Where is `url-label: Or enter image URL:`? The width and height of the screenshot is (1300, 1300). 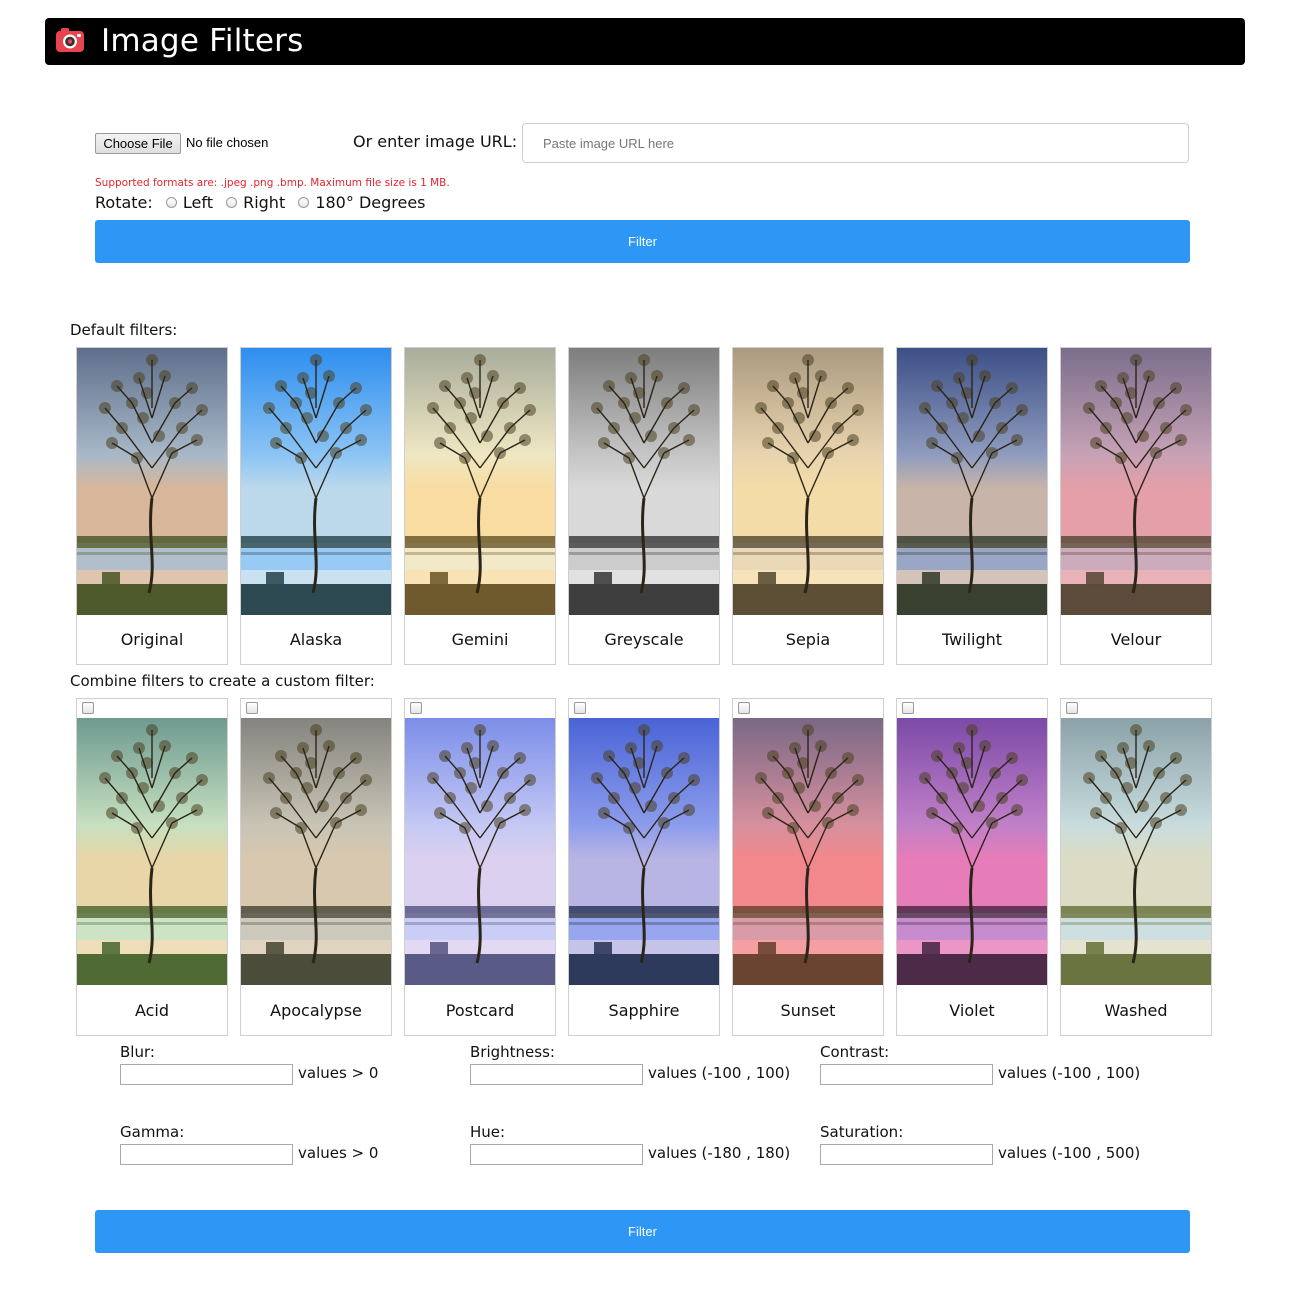
url-label: Or enter image URL: is located at coordinates (435, 141).